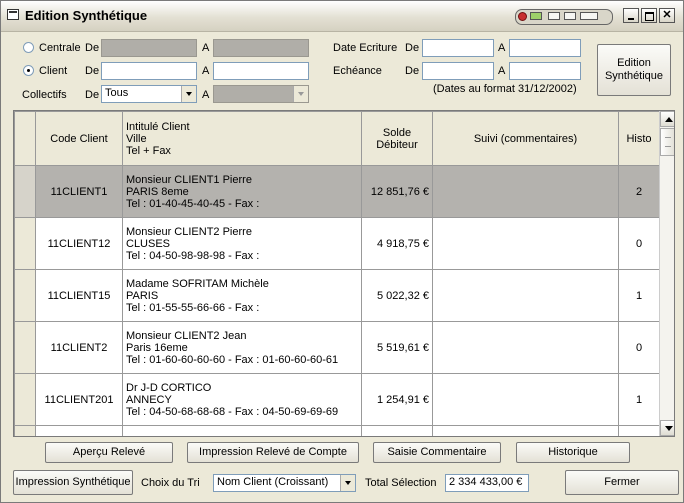  Describe the element at coordinates (197, 283) in the screenshot. I see `client-name: Madame SOFRITAM Michèle` at that location.